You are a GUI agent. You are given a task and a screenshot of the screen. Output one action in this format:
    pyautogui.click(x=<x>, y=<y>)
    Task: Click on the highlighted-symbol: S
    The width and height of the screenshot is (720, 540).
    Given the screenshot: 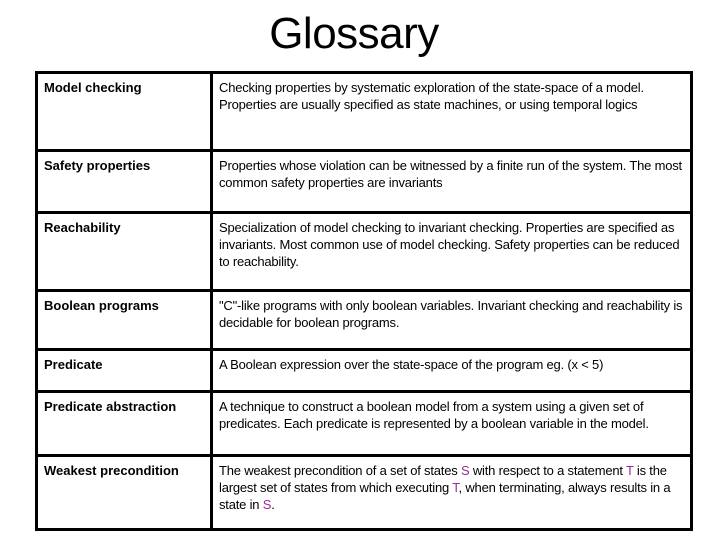 What is the action you would take?
    pyautogui.click(x=267, y=504)
    